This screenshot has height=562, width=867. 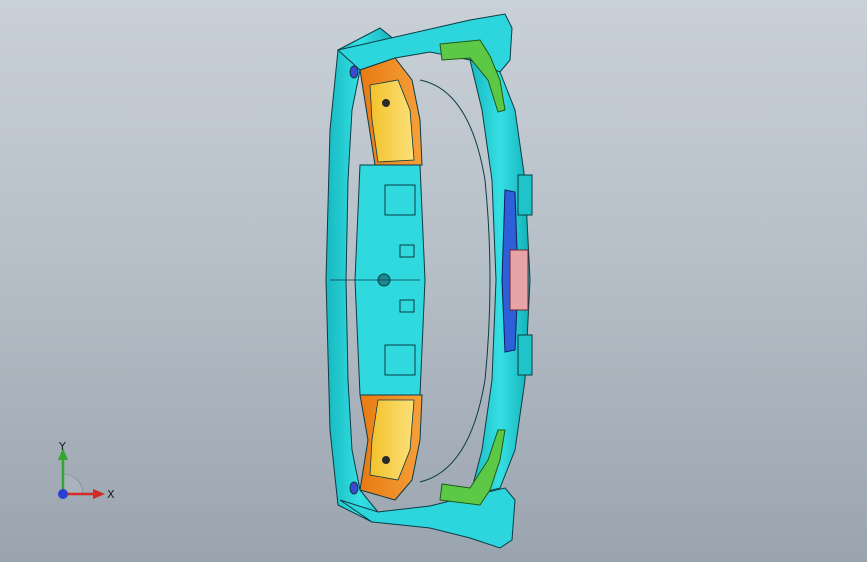 I want to click on hole-bottom-left, so click(x=354, y=488).